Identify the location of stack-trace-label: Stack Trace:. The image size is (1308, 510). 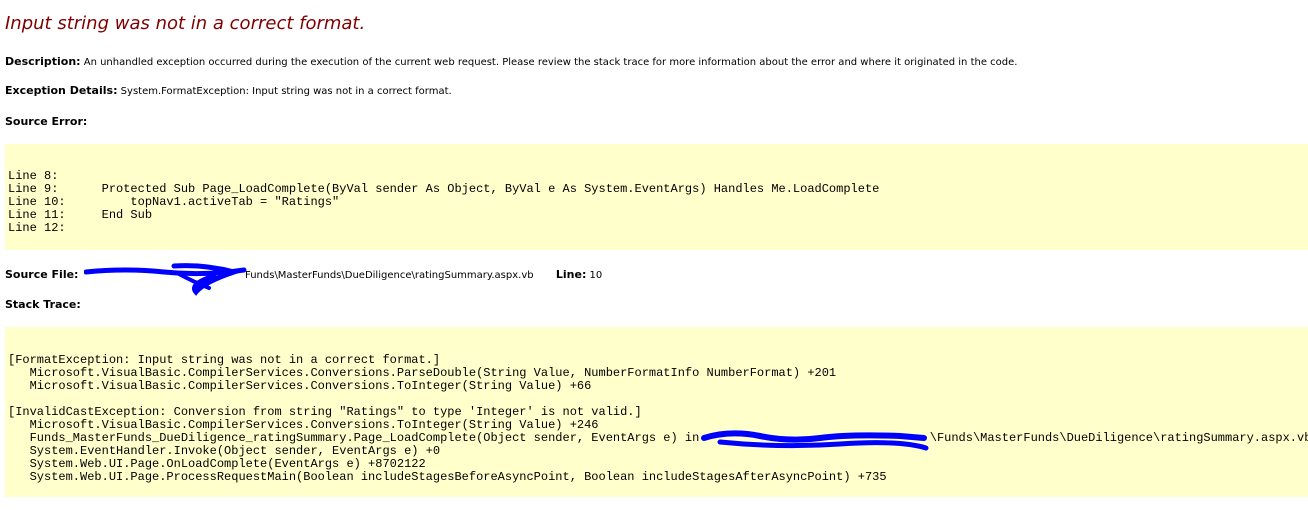
(43, 304).